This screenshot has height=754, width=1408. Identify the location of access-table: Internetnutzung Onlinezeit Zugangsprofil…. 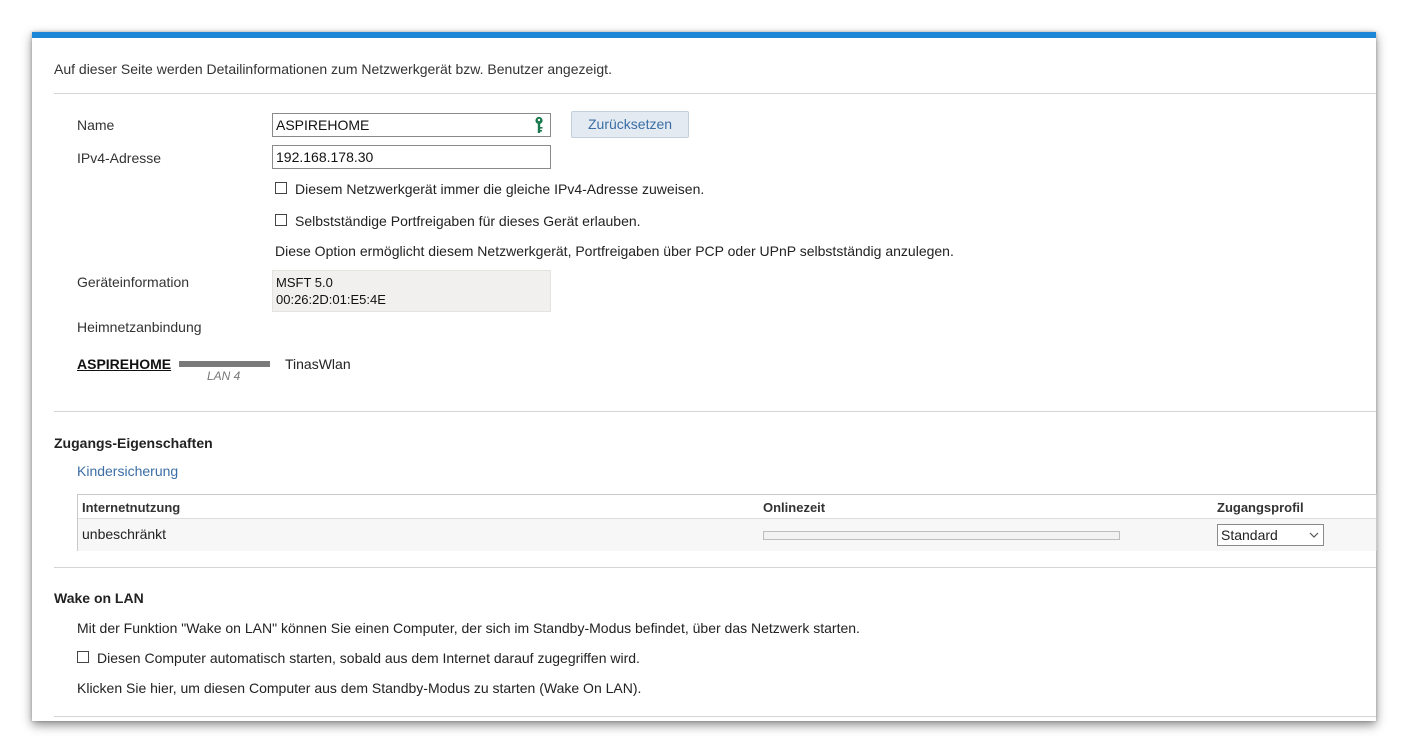
(727, 522).